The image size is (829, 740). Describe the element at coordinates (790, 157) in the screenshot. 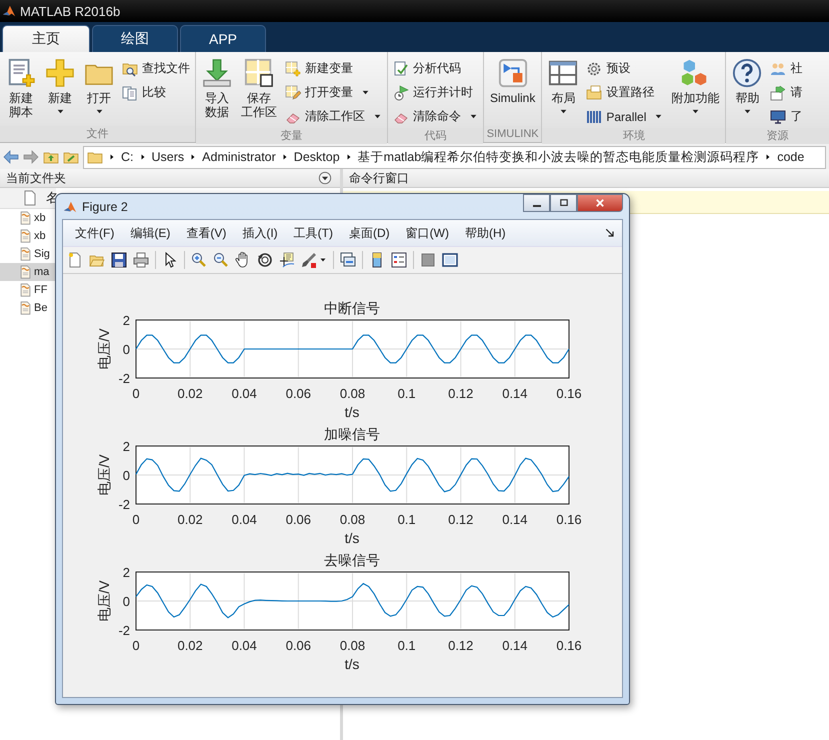

I see `breadcrumb: code` at that location.